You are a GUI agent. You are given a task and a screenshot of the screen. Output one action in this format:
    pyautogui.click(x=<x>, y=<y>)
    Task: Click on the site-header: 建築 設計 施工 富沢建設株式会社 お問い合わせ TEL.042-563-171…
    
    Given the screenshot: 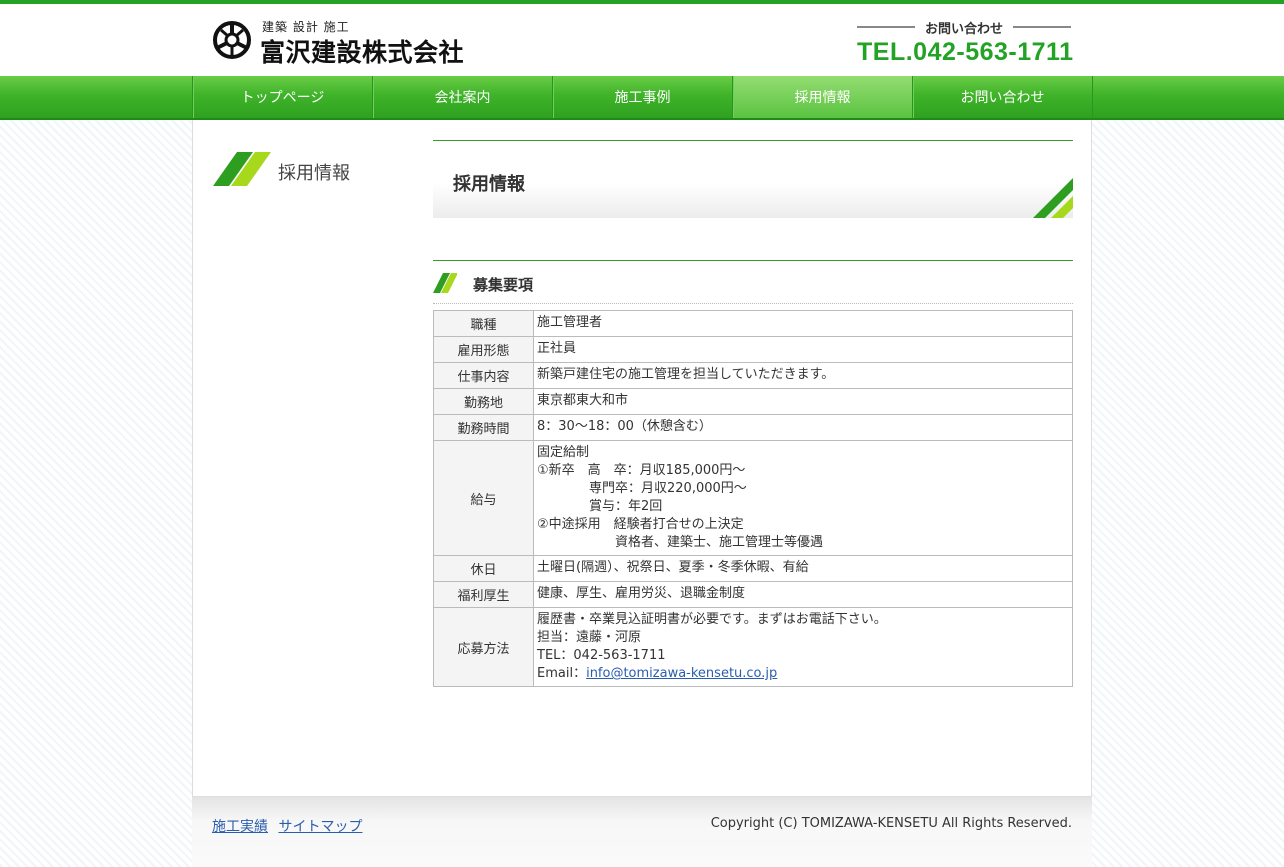 What is the action you would take?
    pyautogui.click(x=642, y=40)
    